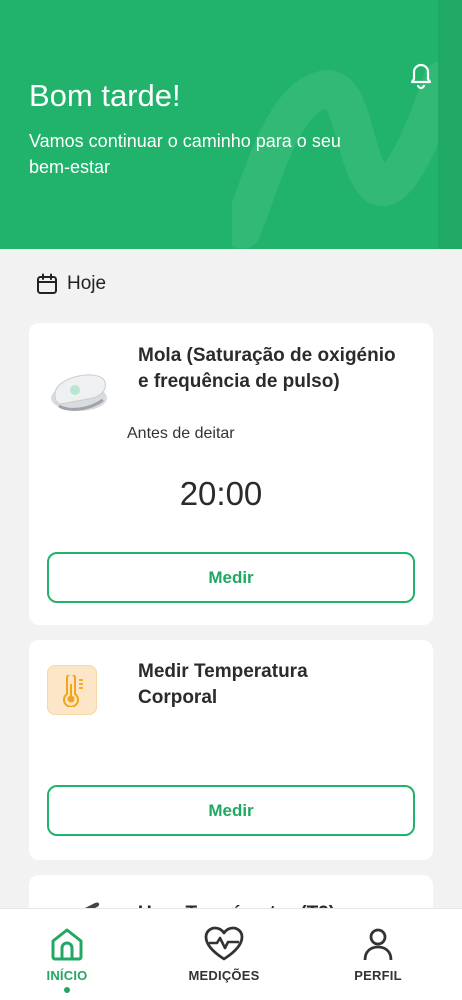 This screenshot has height=1000, width=462. Describe the element at coordinates (224, 943) in the screenshot. I see `heart-pulse-icon` at that location.